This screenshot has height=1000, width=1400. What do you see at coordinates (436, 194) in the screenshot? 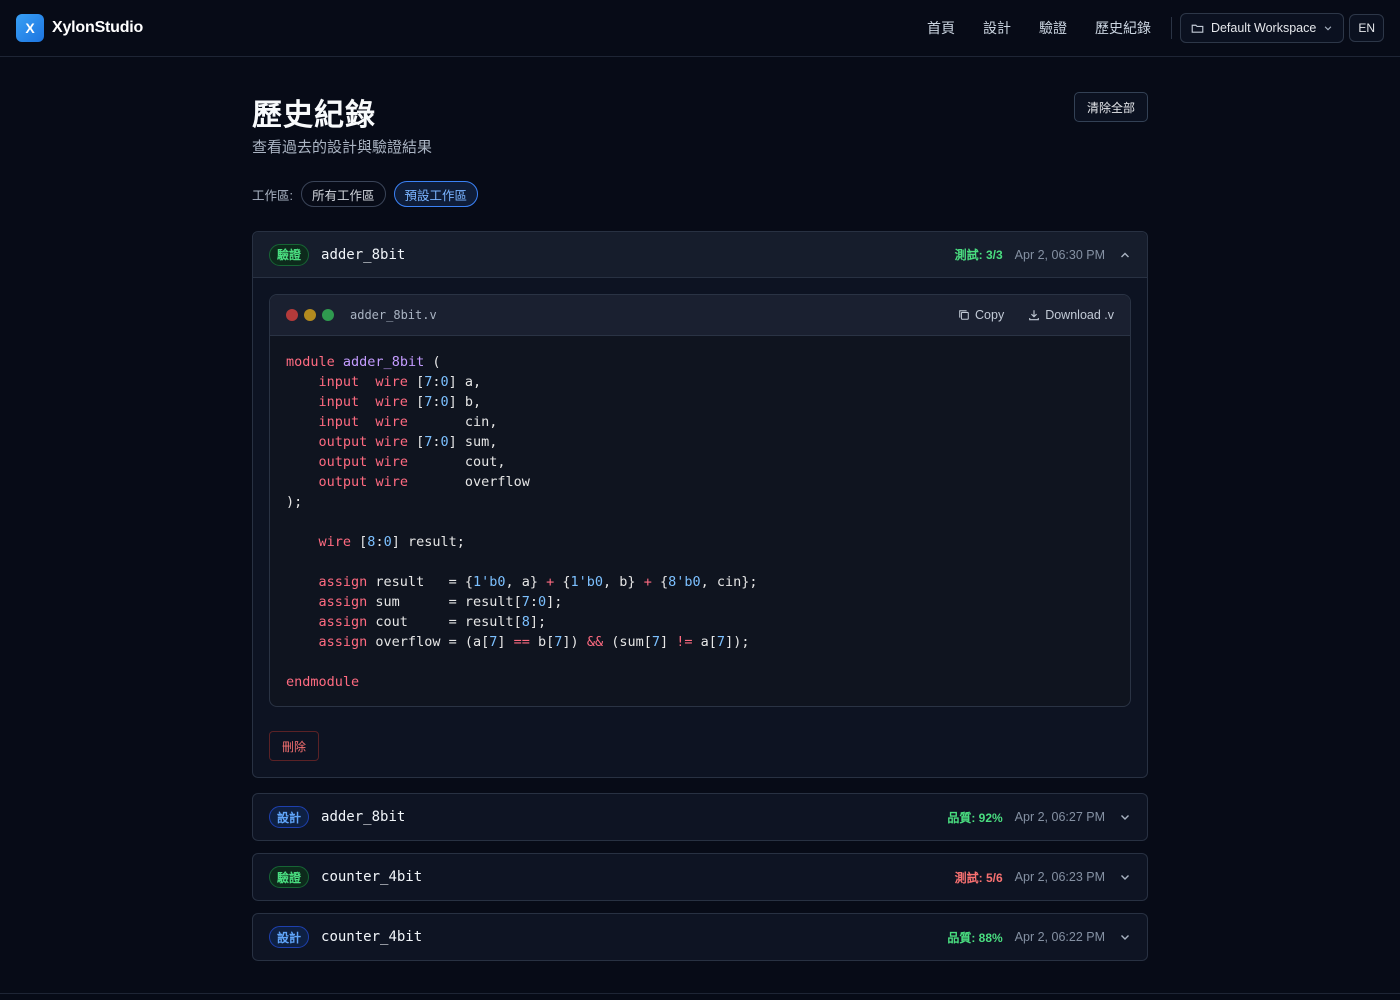
I see `chip-default-workspace: 預設工作區` at bounding box center [436, 194].